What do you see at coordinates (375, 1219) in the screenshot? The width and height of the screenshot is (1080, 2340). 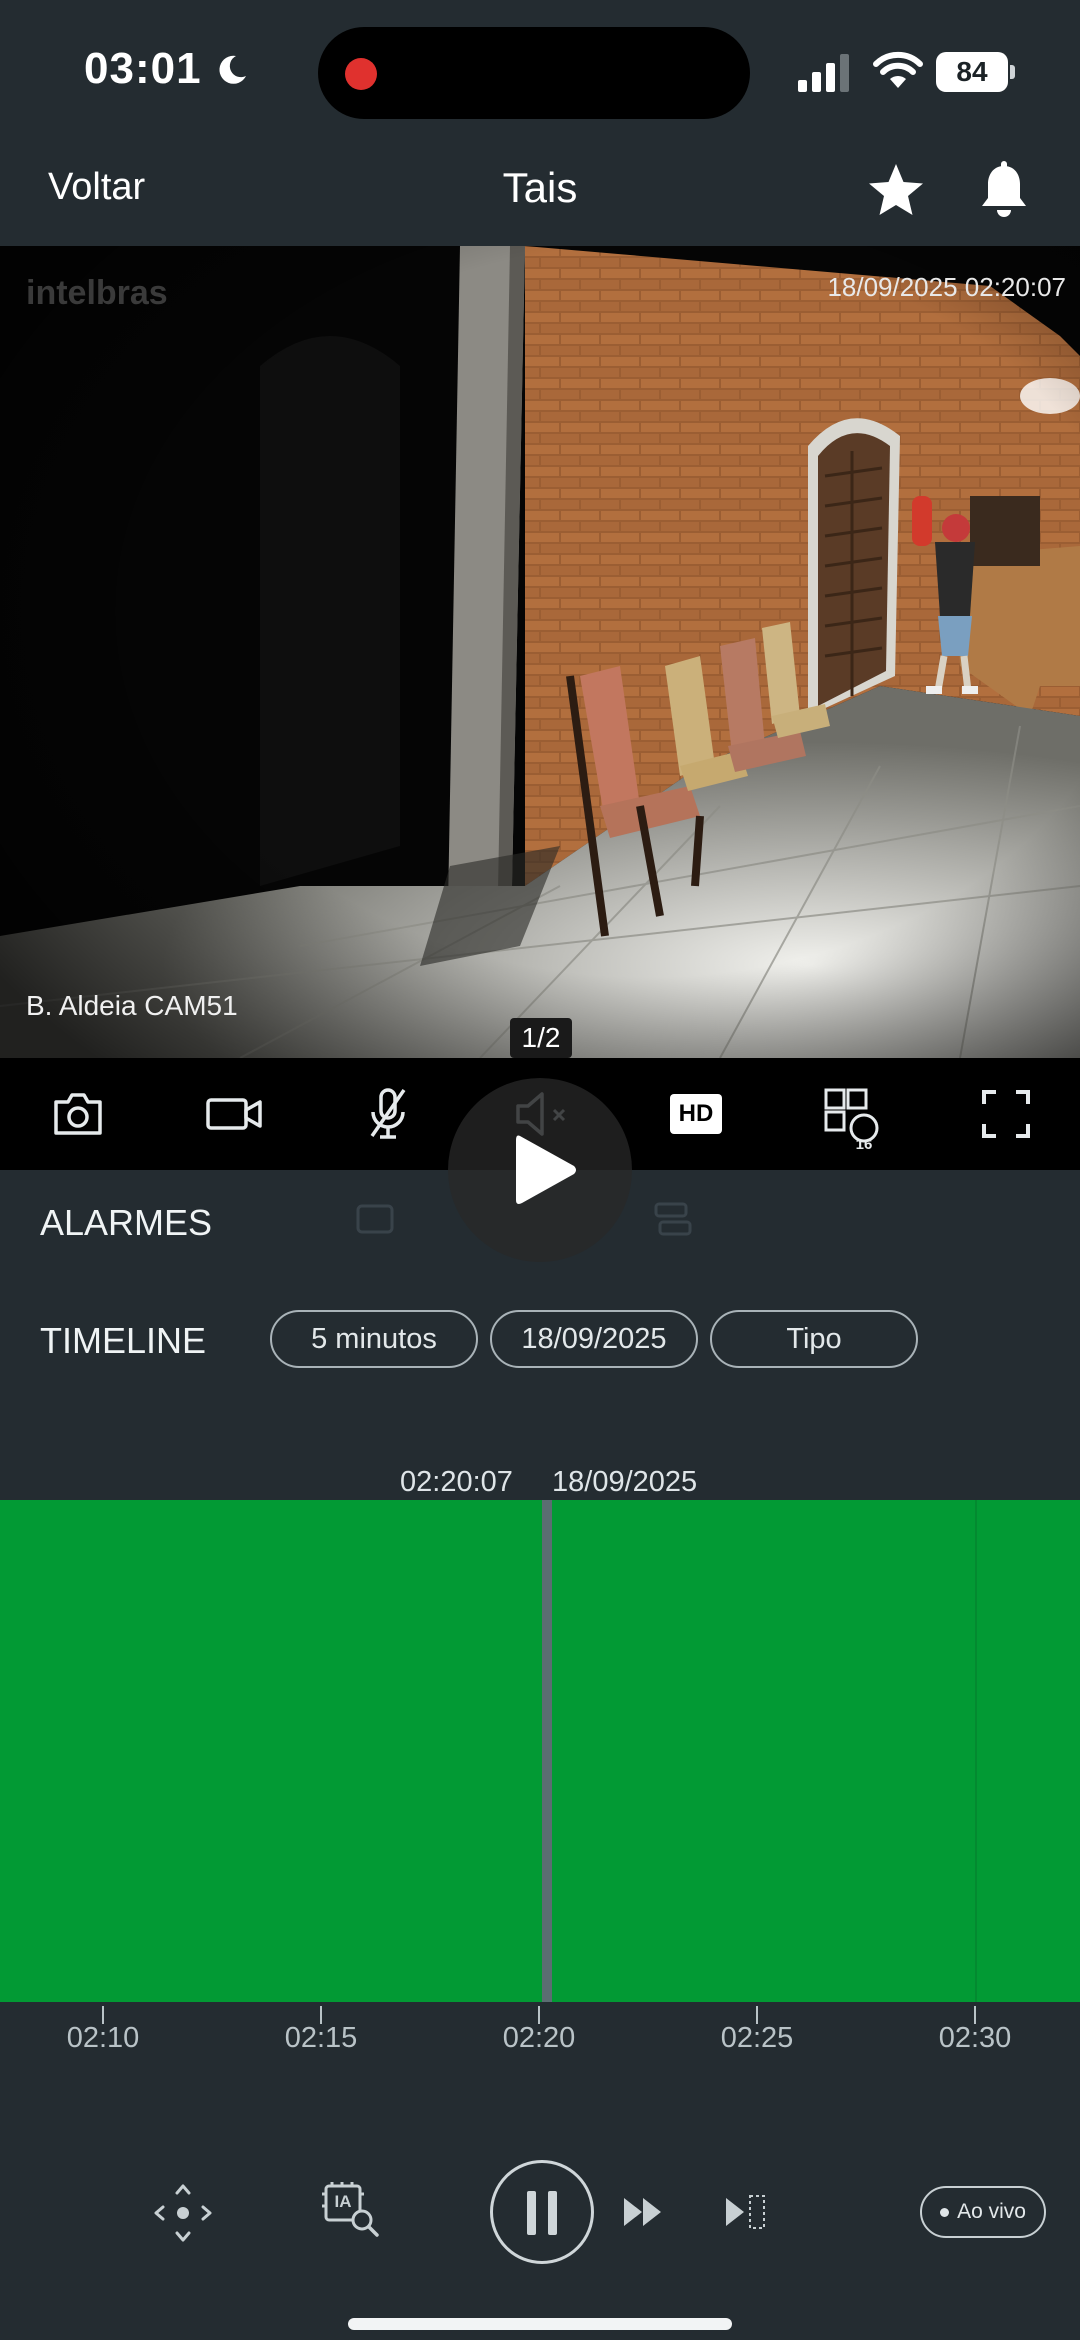 I see `faded-tab-icon` at bounding box center [375, 1219].